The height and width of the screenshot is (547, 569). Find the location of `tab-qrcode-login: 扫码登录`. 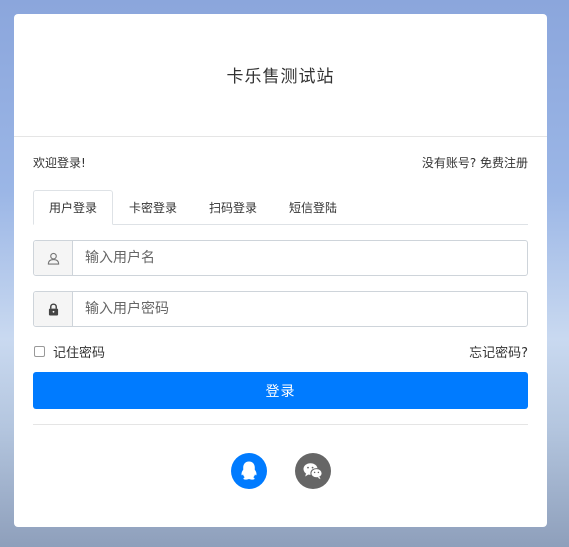

tab-qrcode-login: 扫码登录 is located at coordinates (233, 207).